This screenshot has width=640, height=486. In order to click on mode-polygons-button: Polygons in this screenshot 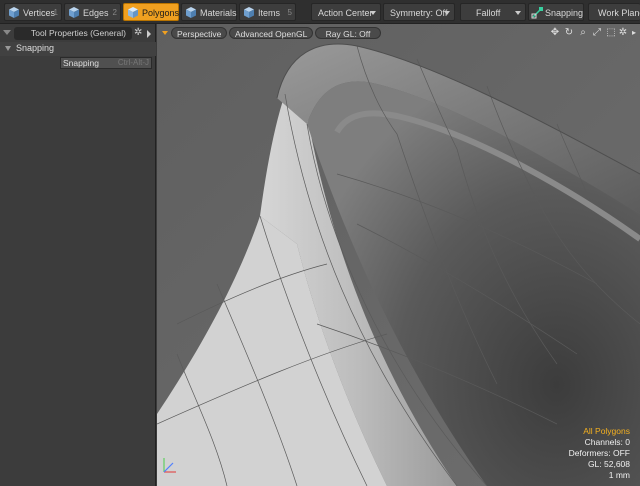, I will do `click(151, 12)`.